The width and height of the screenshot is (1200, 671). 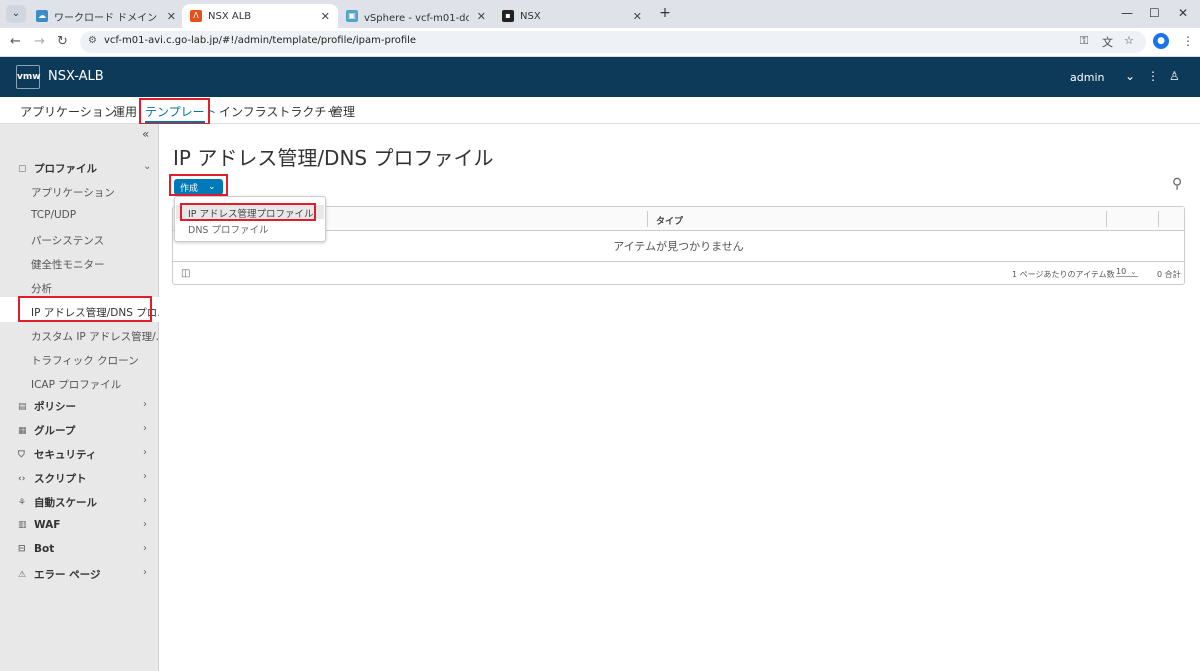 I want to click on window-close-icon: ✕, so click(x=1183, y=13).